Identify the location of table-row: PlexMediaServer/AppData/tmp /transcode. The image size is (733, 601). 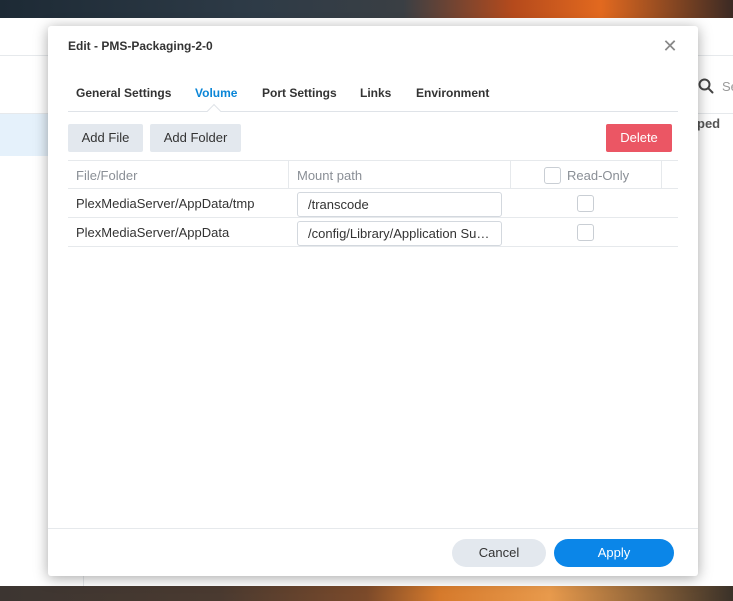
(373, 203).